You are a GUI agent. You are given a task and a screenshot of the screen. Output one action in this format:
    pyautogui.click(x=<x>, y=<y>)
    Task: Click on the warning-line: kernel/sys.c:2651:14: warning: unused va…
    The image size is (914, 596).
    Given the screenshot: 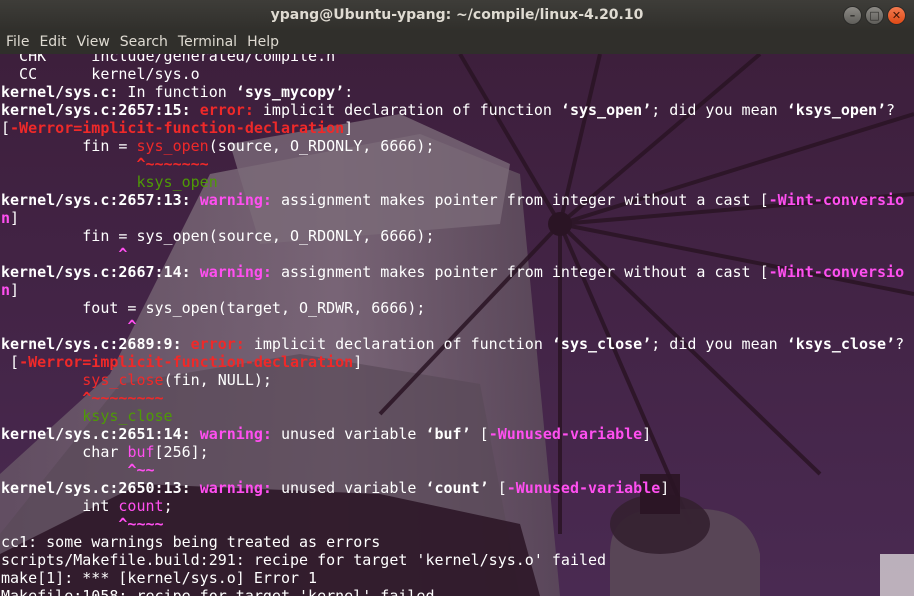 What is the action you would take?
    pyautogui.click(x=326, y=434)
    